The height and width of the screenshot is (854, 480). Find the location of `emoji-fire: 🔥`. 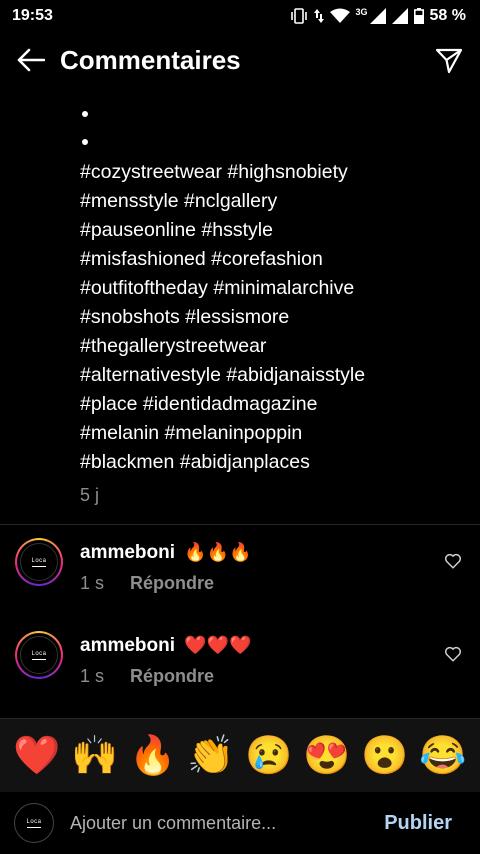

emoji-fire: 🔥 is located at coordinates (152, 756).